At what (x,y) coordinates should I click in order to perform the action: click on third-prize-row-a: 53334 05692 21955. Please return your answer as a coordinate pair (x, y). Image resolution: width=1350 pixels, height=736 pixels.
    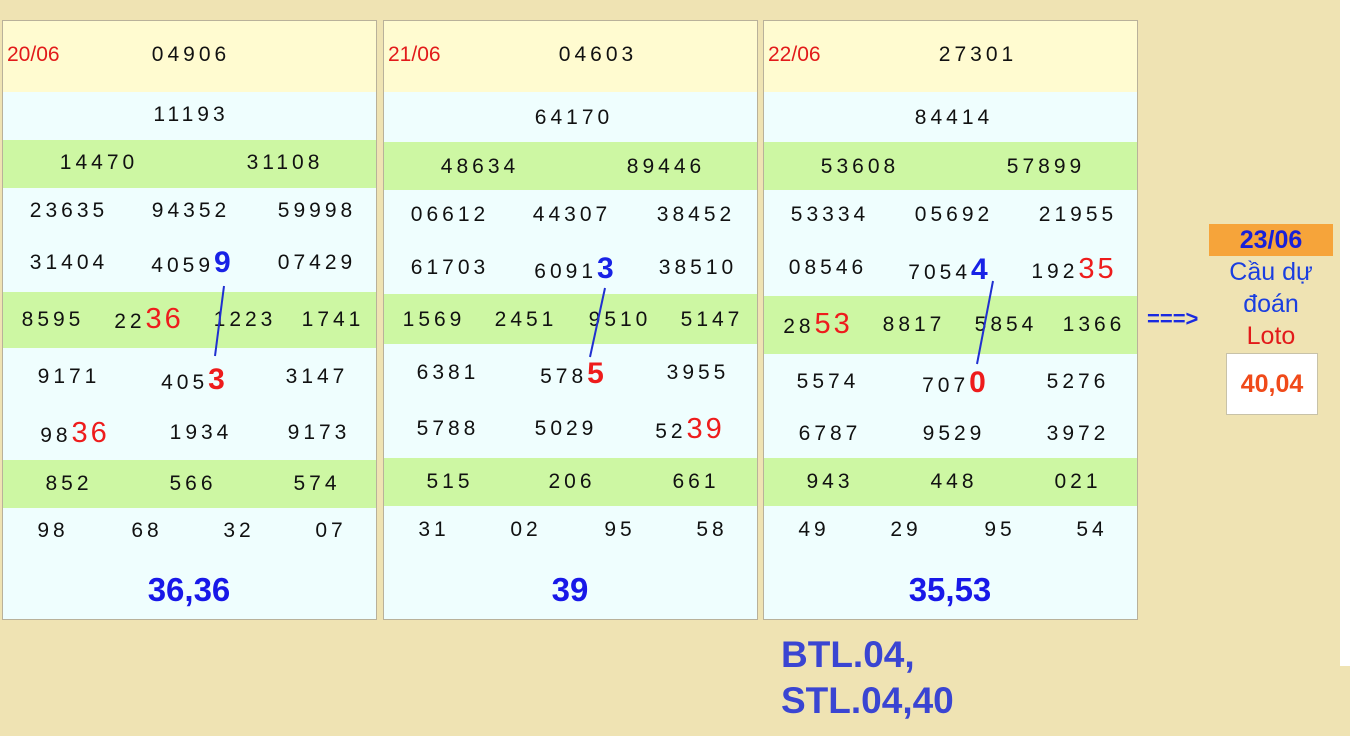
    Looking at the image, I should click on (950, 215).